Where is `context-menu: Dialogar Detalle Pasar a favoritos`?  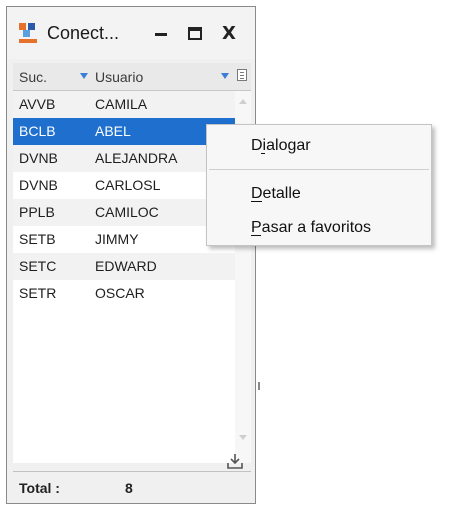
context-menu: Dialogar Detalle Pasar a favoritos is located at coordinates (319, 185).